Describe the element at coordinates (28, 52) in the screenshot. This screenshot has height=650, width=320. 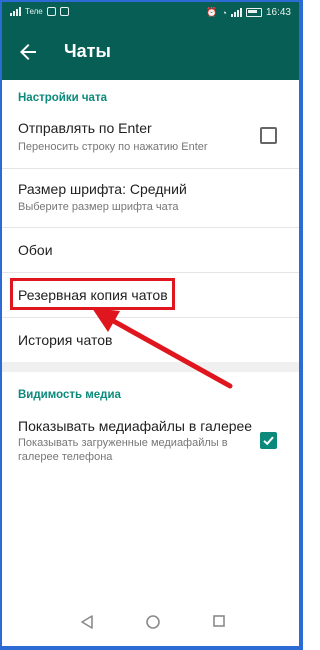
I see `arrow-left-icon` at that location.